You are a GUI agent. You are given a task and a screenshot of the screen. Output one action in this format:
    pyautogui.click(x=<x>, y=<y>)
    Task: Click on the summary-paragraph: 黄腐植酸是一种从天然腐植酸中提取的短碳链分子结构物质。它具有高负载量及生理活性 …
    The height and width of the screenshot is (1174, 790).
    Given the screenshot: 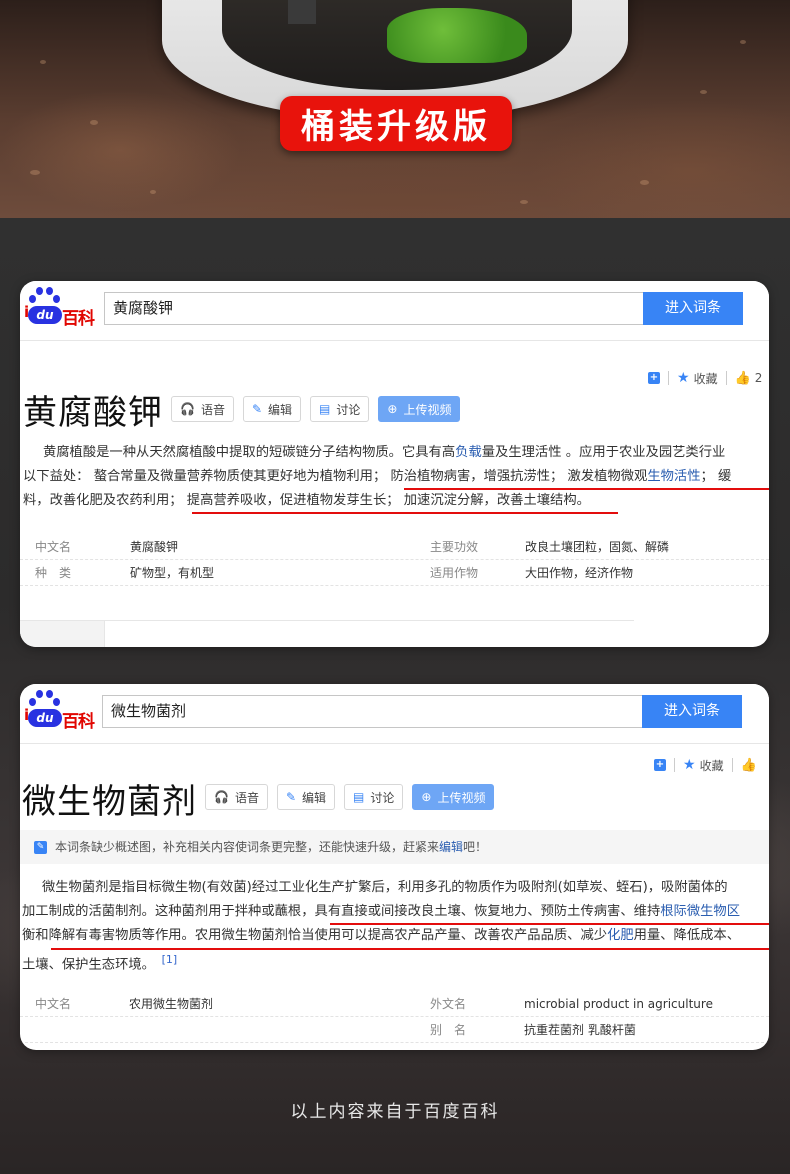 What is the action you would take?
    pyautogui.click(x=377, y=476)
    